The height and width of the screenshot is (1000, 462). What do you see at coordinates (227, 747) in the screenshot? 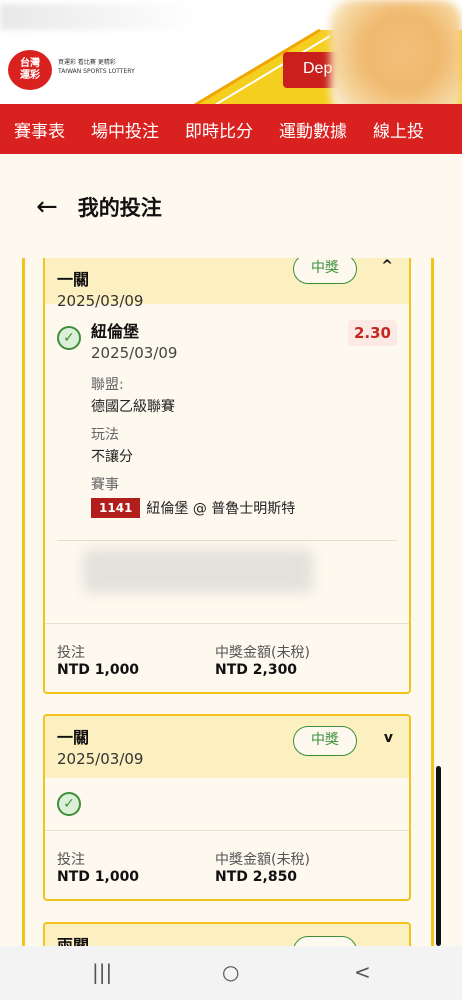
I see `bet-card-header: 一關 2025/03/09 中獎 v` at bounding box center [227, 747].